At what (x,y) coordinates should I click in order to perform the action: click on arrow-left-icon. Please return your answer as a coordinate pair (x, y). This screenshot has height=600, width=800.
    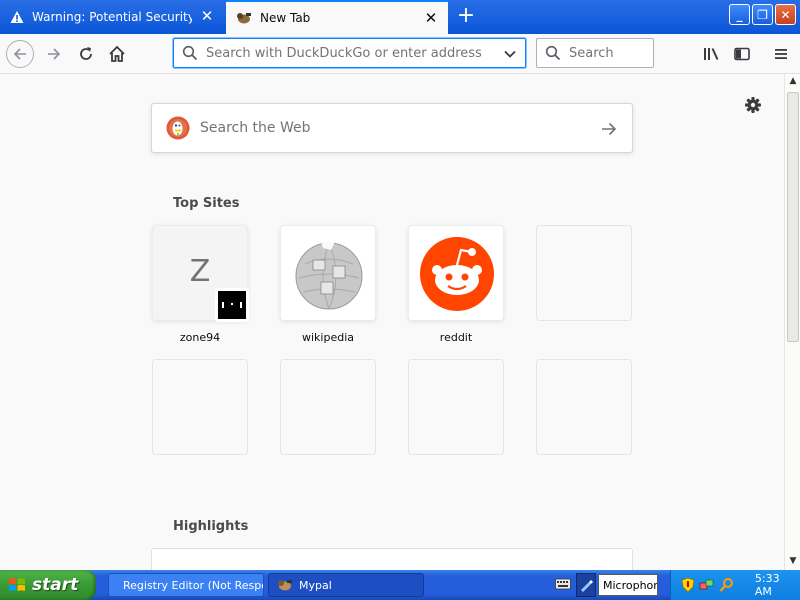
    Looking at the image, I should click on (19, 54).